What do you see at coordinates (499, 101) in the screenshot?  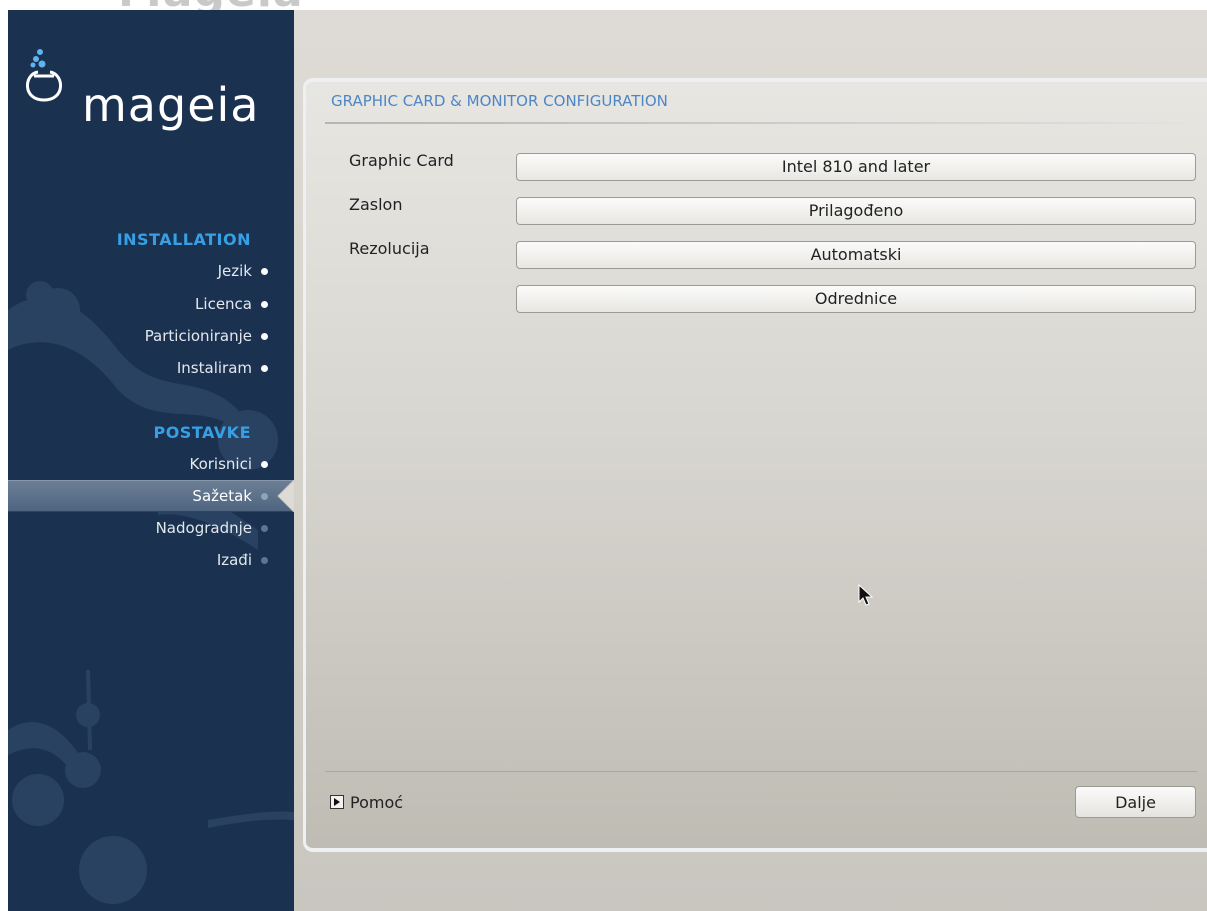 I see `page-title: GRAPHIC CARD & MONITOR CONFIGURATION` at bounding box center [499, 101].